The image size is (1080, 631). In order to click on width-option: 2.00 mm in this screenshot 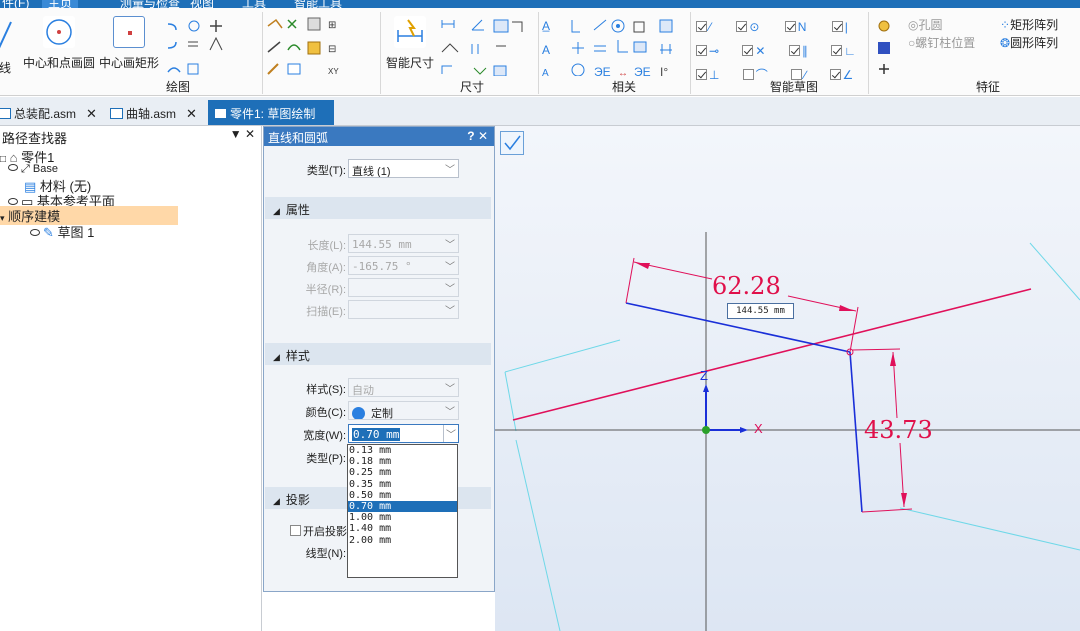, I will do `click(402, 540)`.